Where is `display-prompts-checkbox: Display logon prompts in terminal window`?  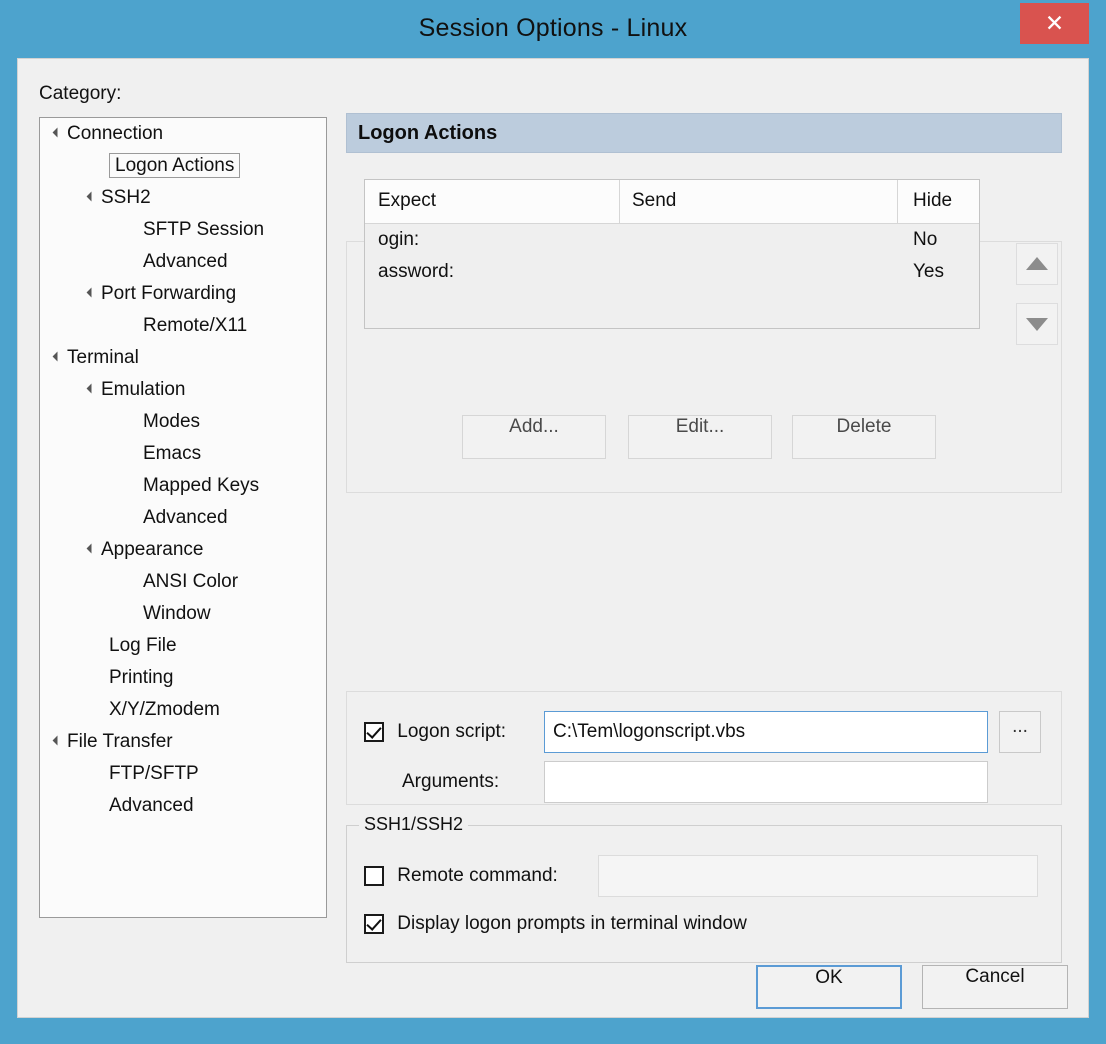
display-prompts-checkbox: Display logon prompts in terminal window is located at coordinates (555, 924).